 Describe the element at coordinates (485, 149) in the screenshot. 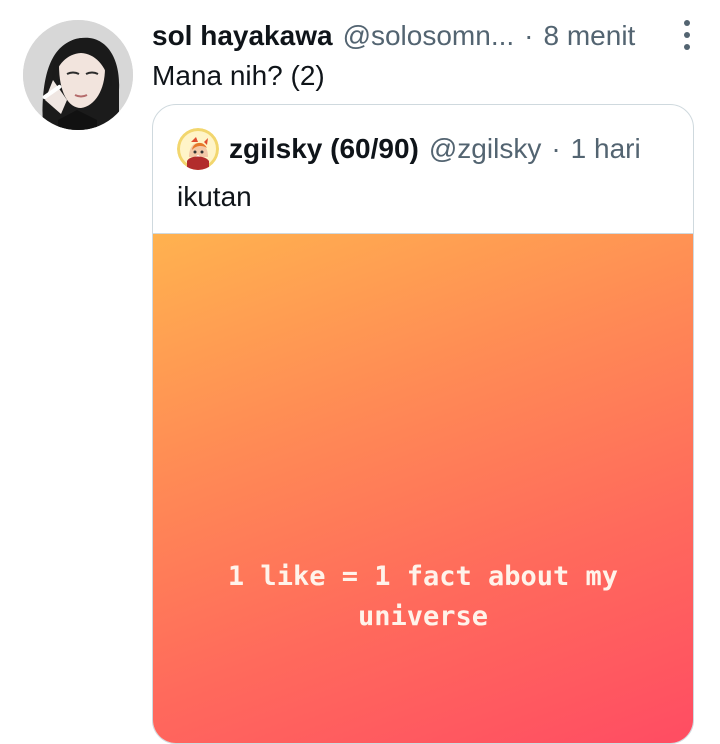

I see `quoted-user-handle: @zgilsky` at that location.